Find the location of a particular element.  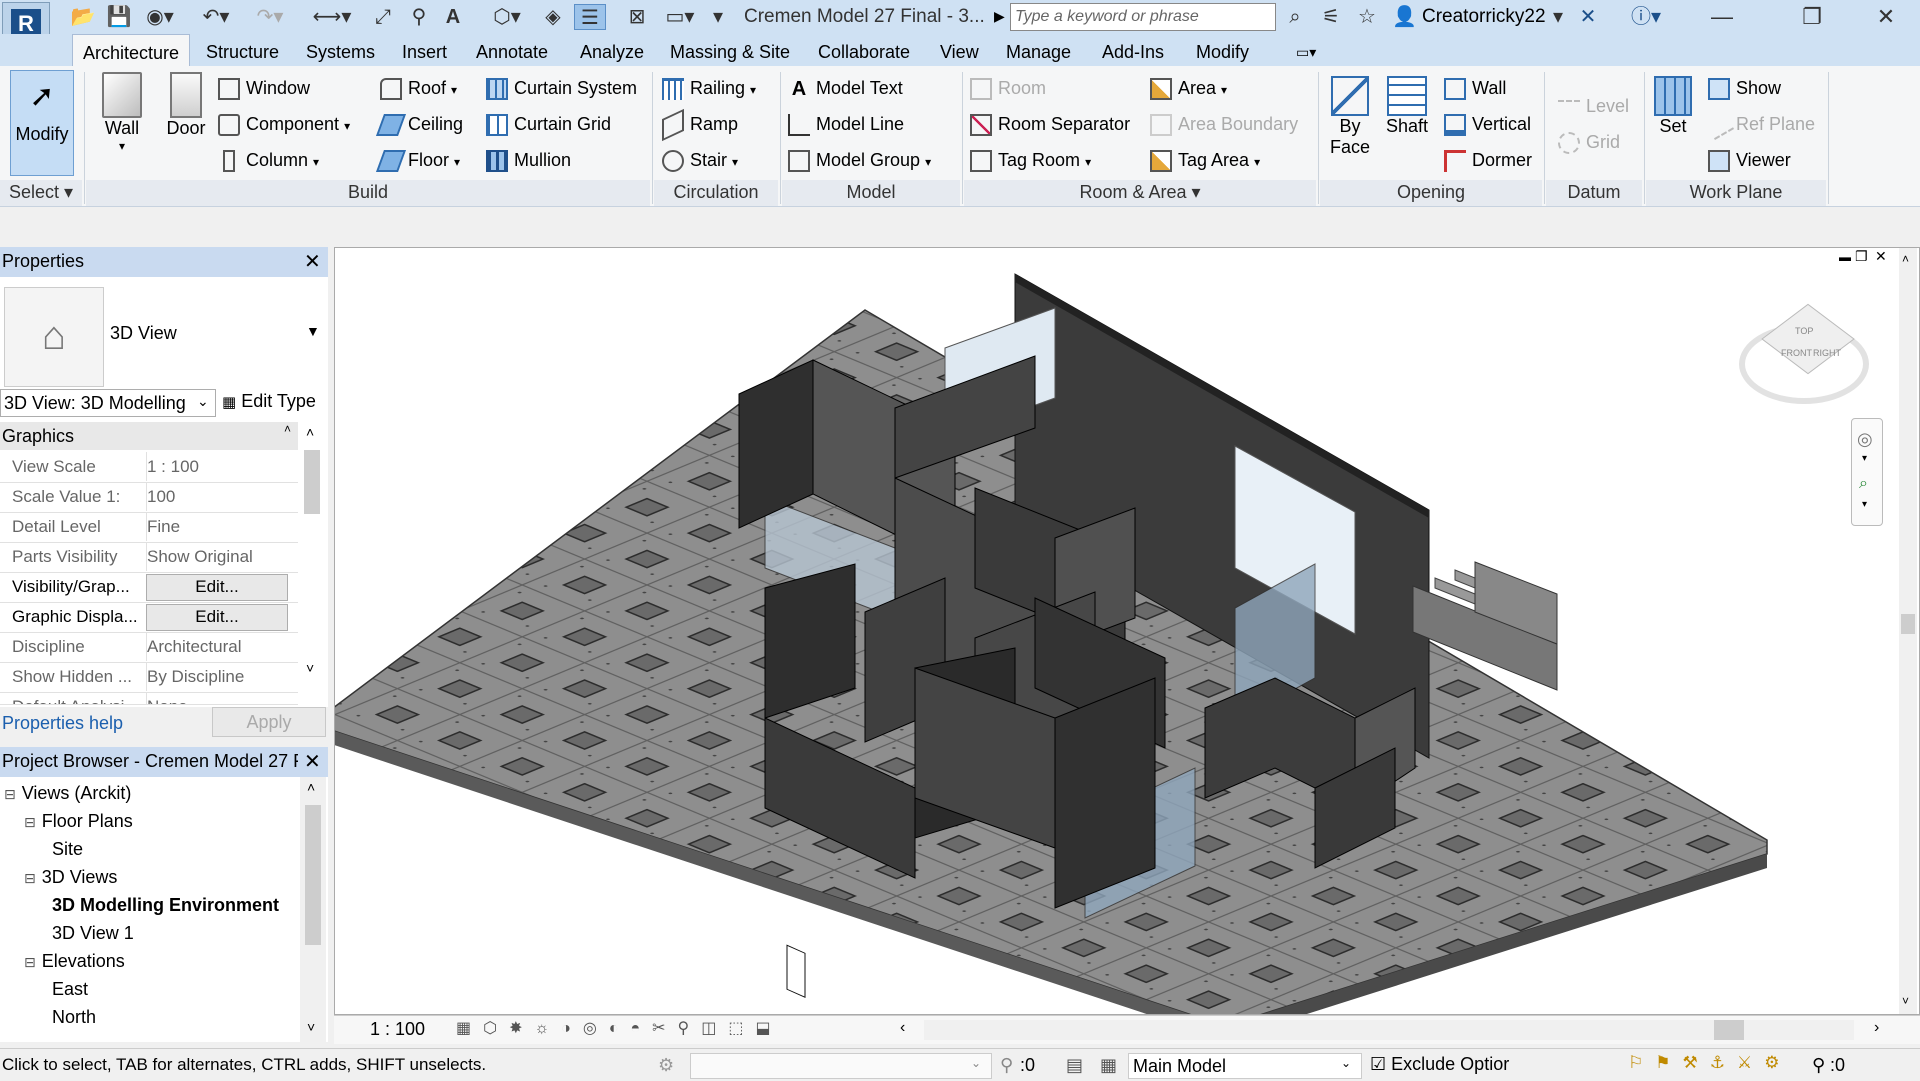

show-work-plane-button: Show is located at coordinates (1744, 88).